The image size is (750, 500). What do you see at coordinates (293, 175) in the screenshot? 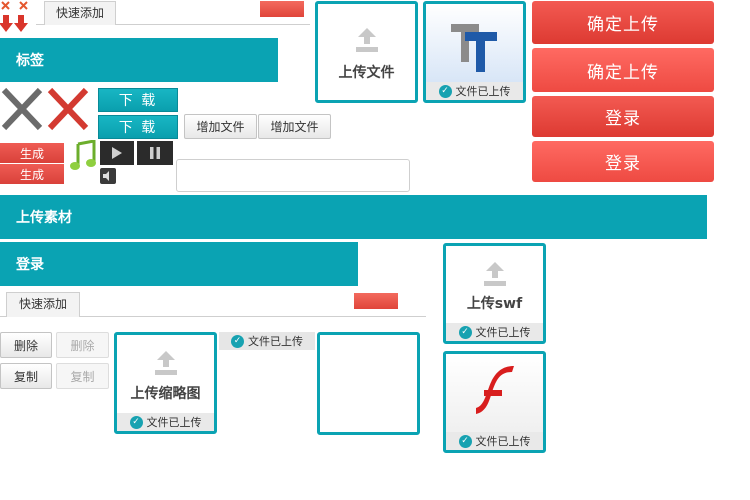
I see `text-input` at bounding box center [293, 175].